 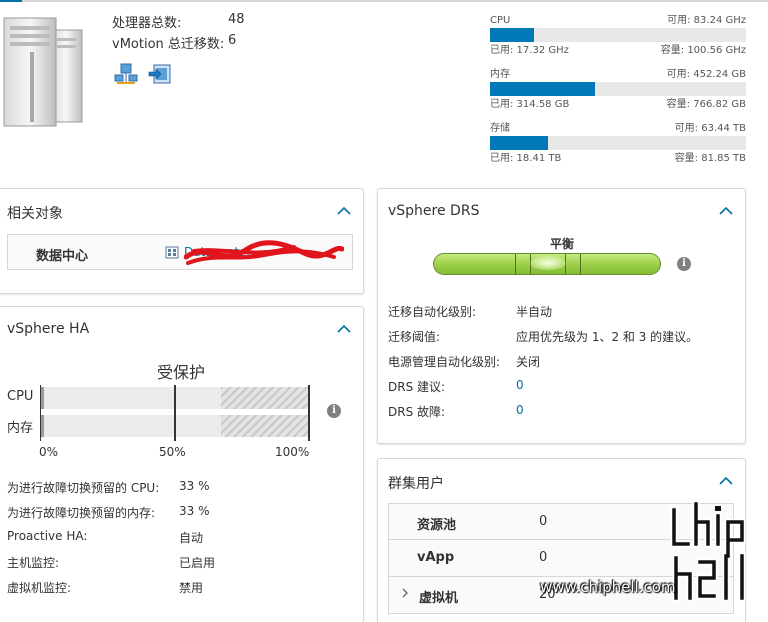 I want to click on drs-recommendations-link: 0, so click(x=520, y=385).